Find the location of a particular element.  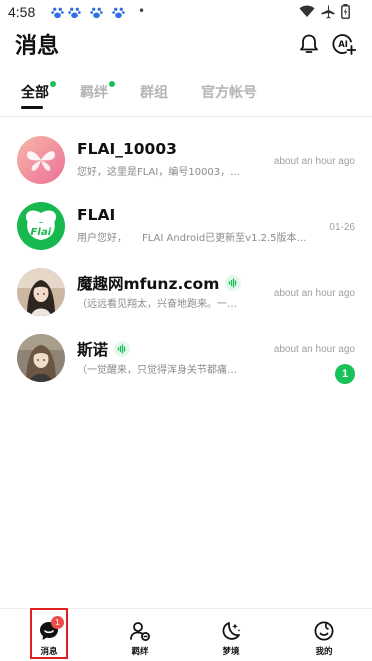

tab-bonds-label: 羁绊 is located at coordinates (94, 93).